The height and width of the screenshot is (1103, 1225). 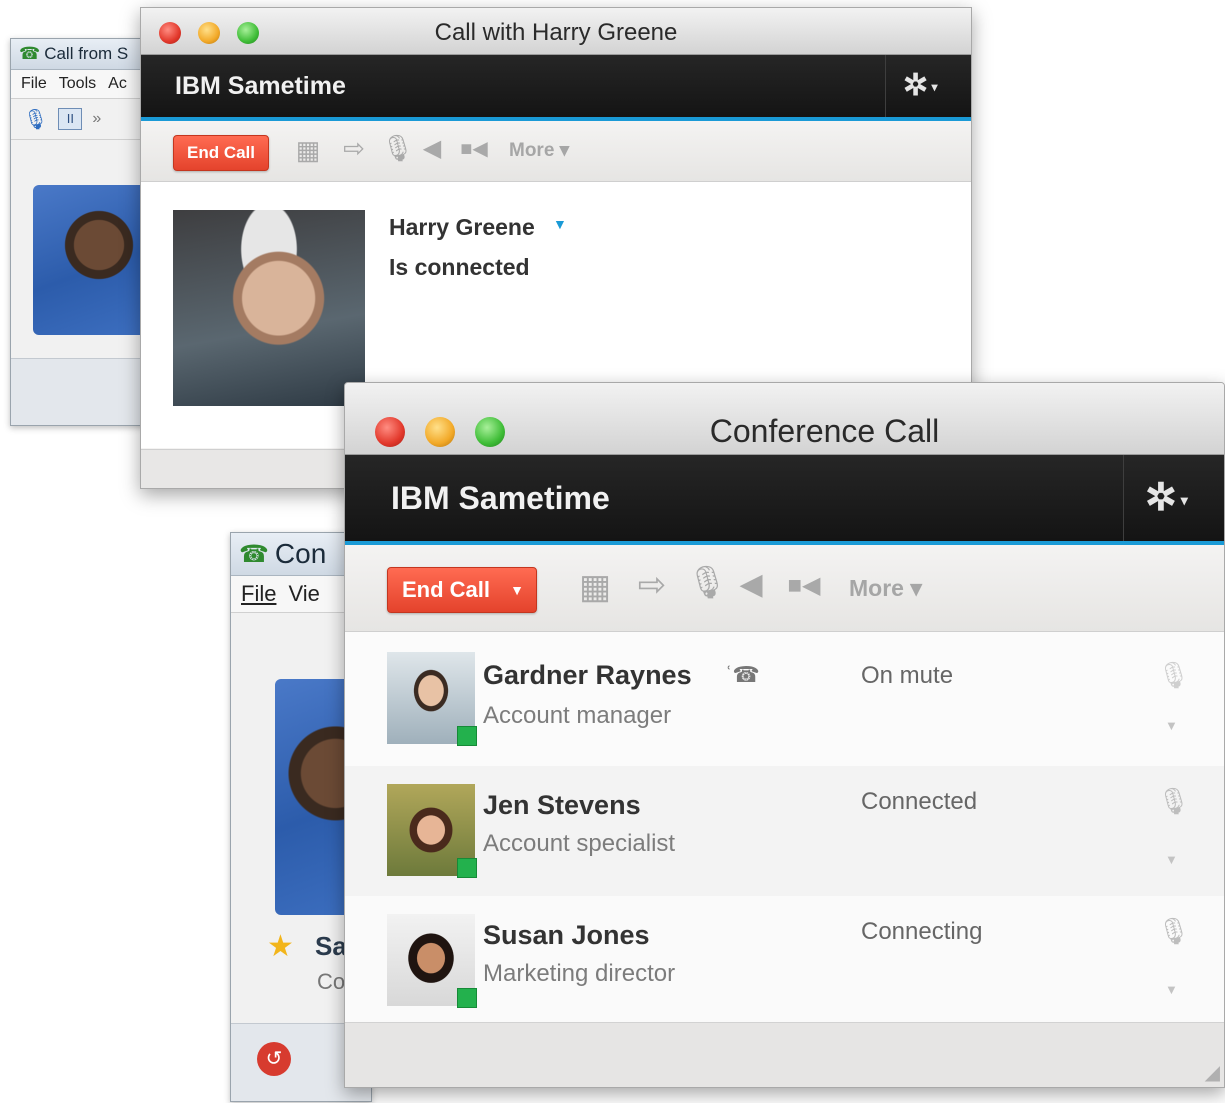 What do you see at coordinates (462, 590) in the screenshot?
I see `end-call-button: End Call ▼` at bounding box center [462, 590].